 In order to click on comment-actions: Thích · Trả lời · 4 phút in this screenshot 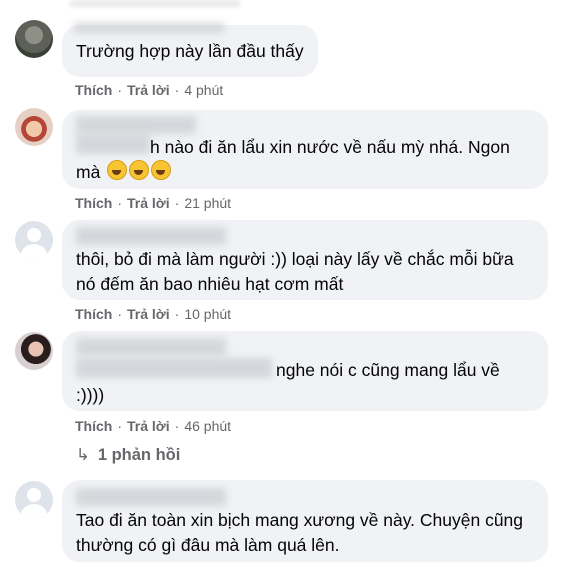, I will do `click(149, 90)`.